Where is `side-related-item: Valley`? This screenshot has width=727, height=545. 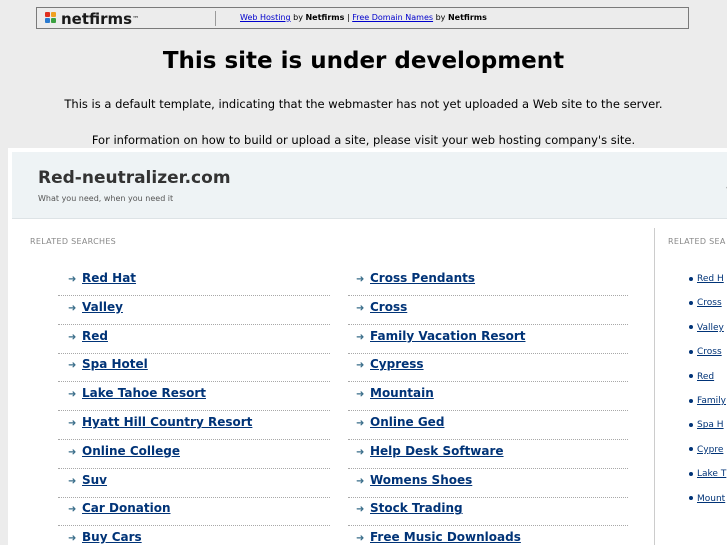
side-related-item: Valley is located at coordinates (706, 328).